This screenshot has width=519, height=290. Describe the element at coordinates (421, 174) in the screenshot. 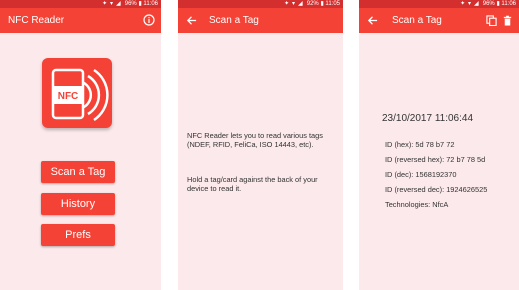

I see `result-row: ID (dec): 1568192370` at that location.